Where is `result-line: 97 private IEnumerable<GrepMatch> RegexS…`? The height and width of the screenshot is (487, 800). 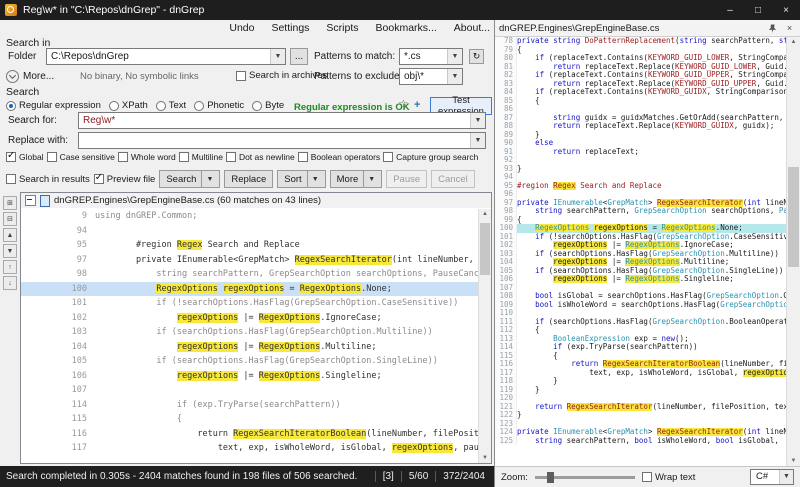
result-line: 97 private IEnumerable<GrepMatch> RegexS… is located at coordinates (250, 260).